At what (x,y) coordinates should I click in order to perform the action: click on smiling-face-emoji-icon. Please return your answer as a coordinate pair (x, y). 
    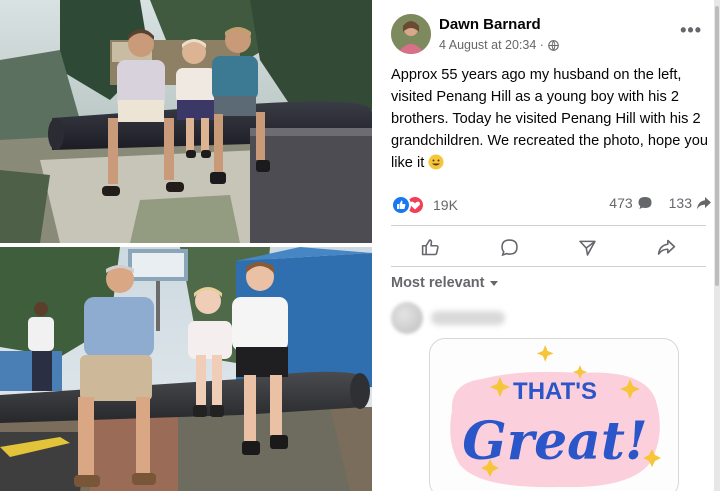
    Looking at the image, I should click on (436, 162).